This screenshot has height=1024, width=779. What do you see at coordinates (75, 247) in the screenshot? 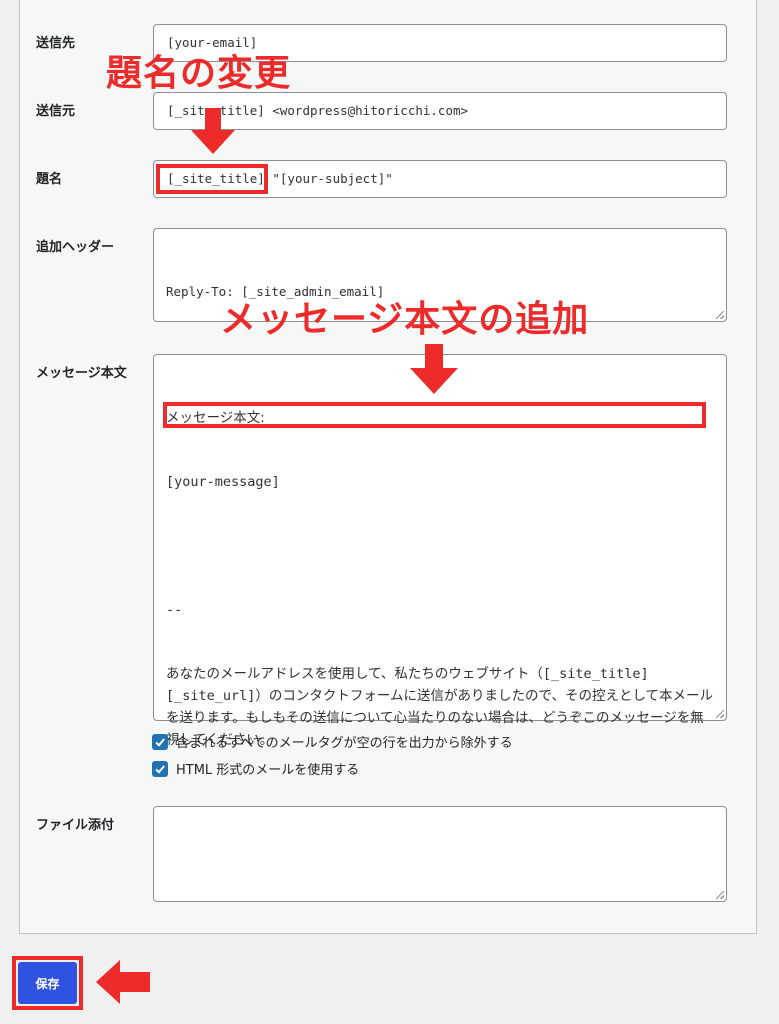
I see `headers-label: 追加ヘッダー` at bounding box center [75, 247].